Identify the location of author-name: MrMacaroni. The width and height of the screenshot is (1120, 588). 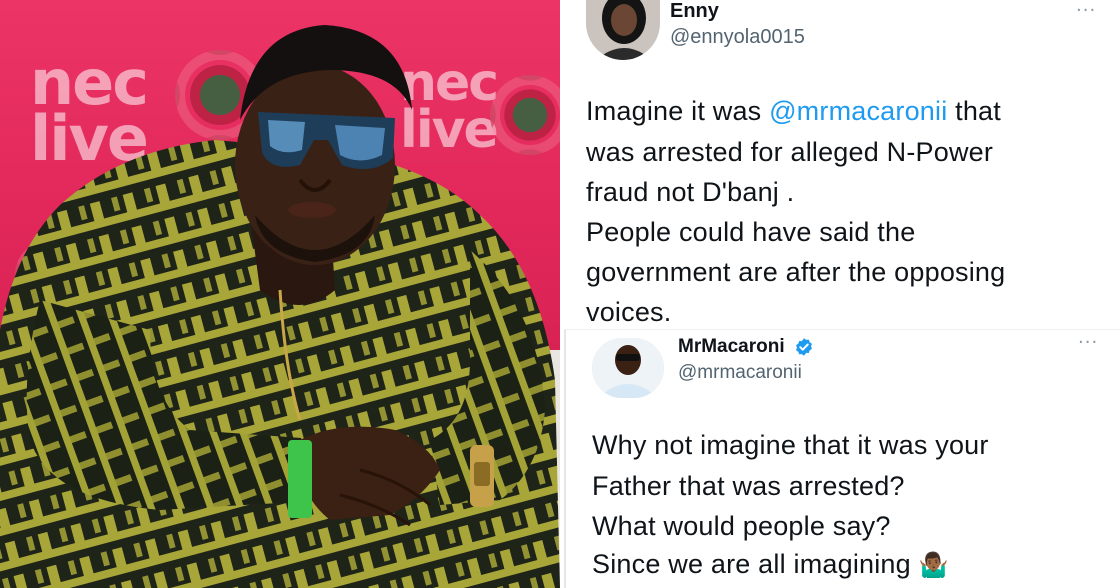
(746, 347).